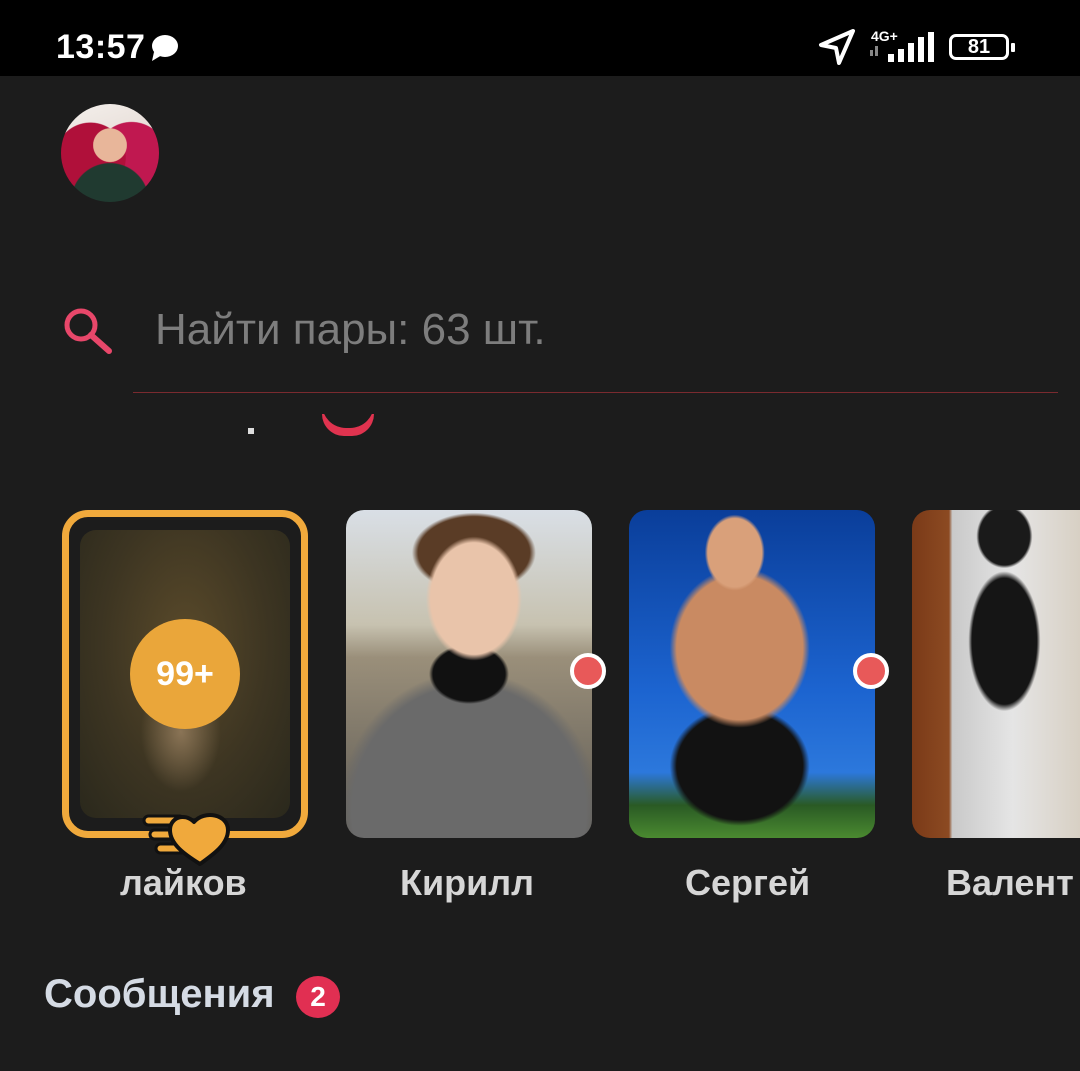  I want to click on match-name: Кирилл, so click(467, 882).